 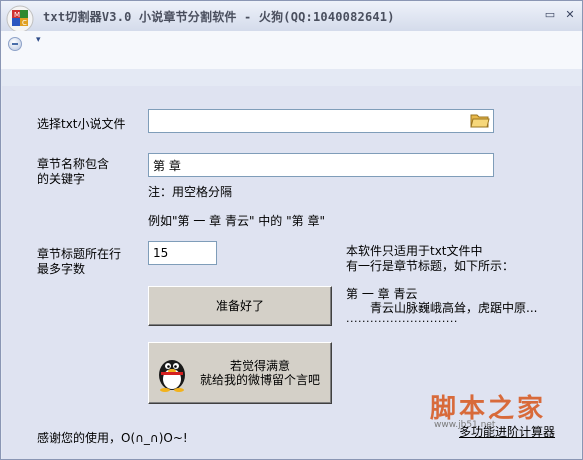 What do you see at coordinates (550, 15) in the screenshot?
I see `minimize-button: ▭` at bounding box center [550, 15].